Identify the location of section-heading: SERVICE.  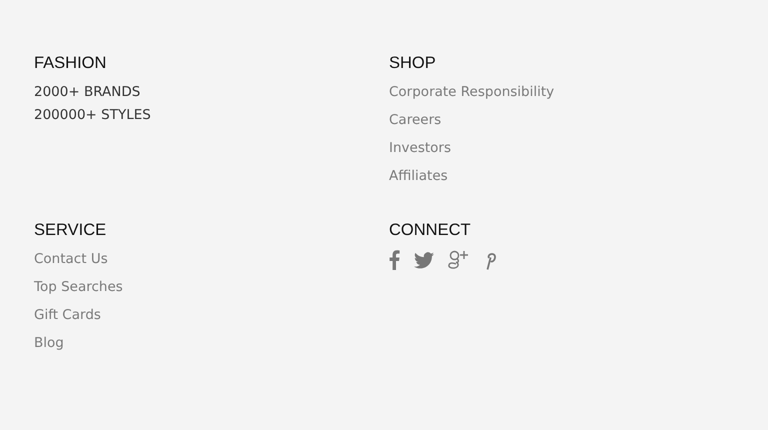
(71, 230).